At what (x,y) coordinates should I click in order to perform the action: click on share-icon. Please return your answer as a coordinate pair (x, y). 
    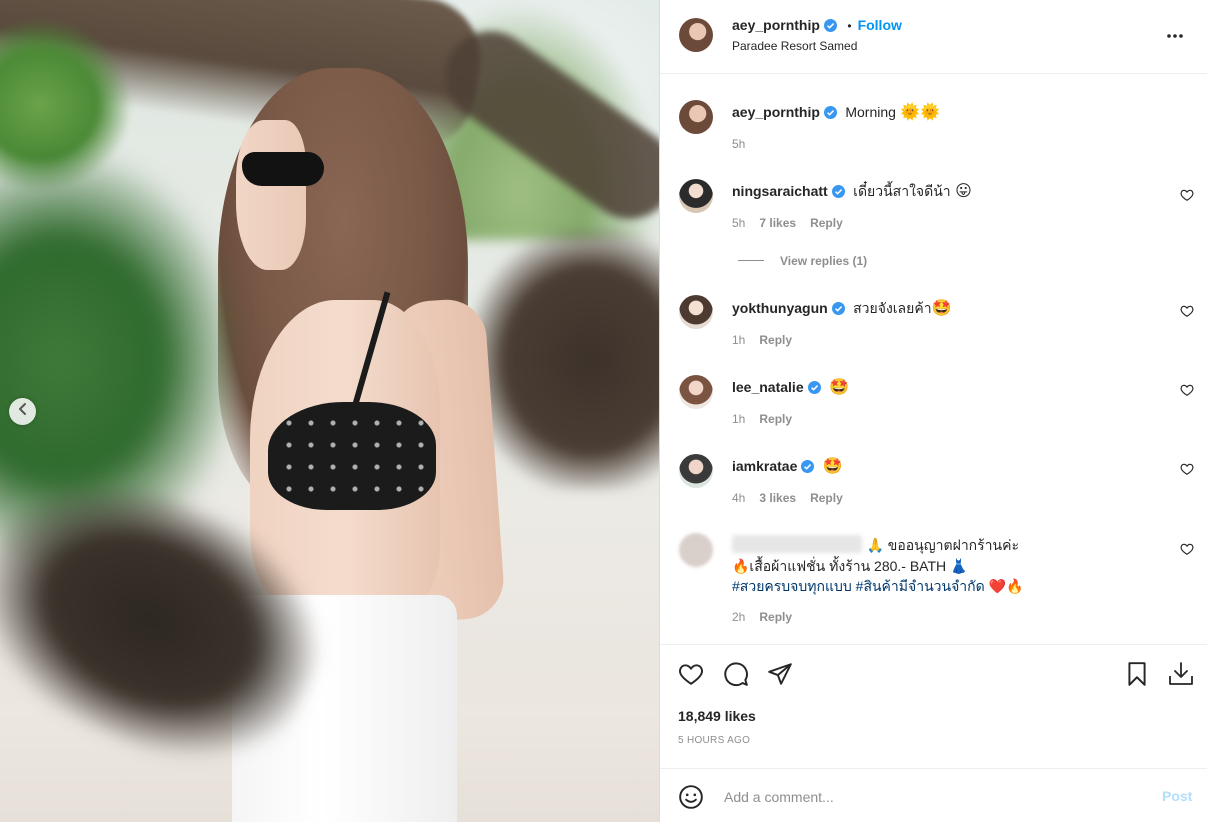
    Looking at the image, I should click on (780, 677).